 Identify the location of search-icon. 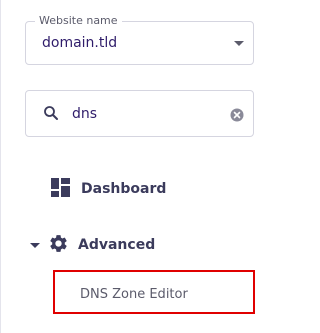
(51, 115).